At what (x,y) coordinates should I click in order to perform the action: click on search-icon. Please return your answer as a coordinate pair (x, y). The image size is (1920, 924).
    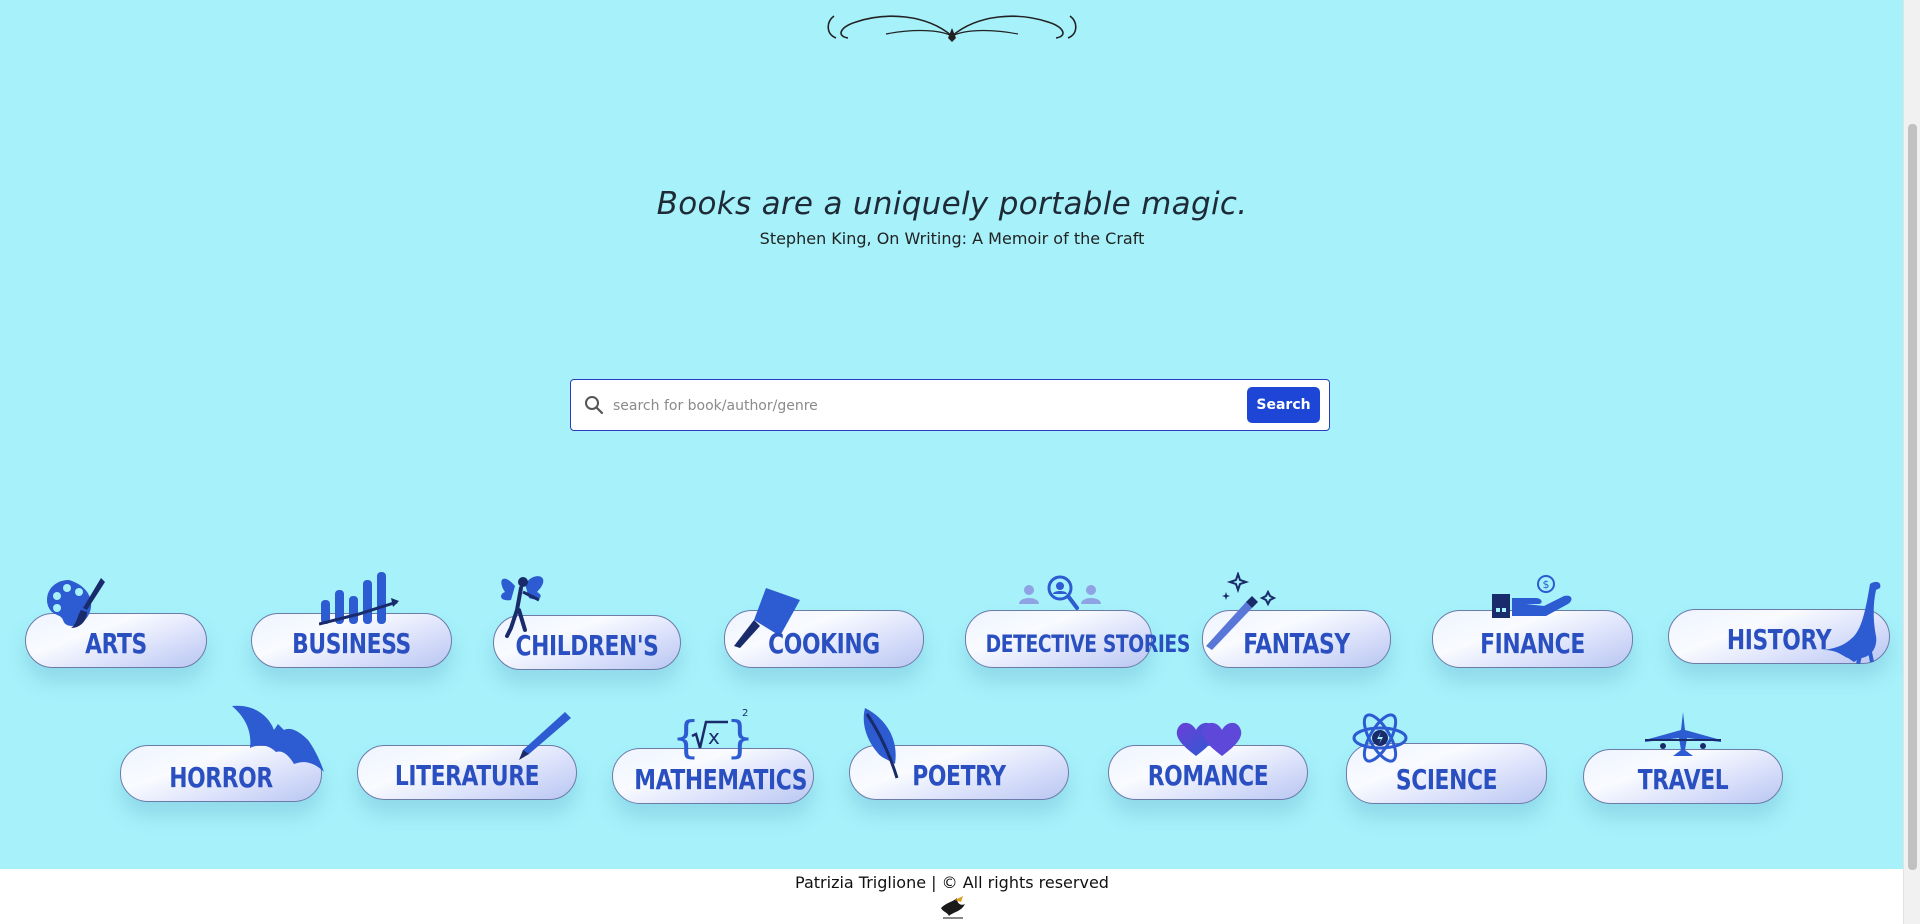
    Looking at the image, I should click on (594, 405).